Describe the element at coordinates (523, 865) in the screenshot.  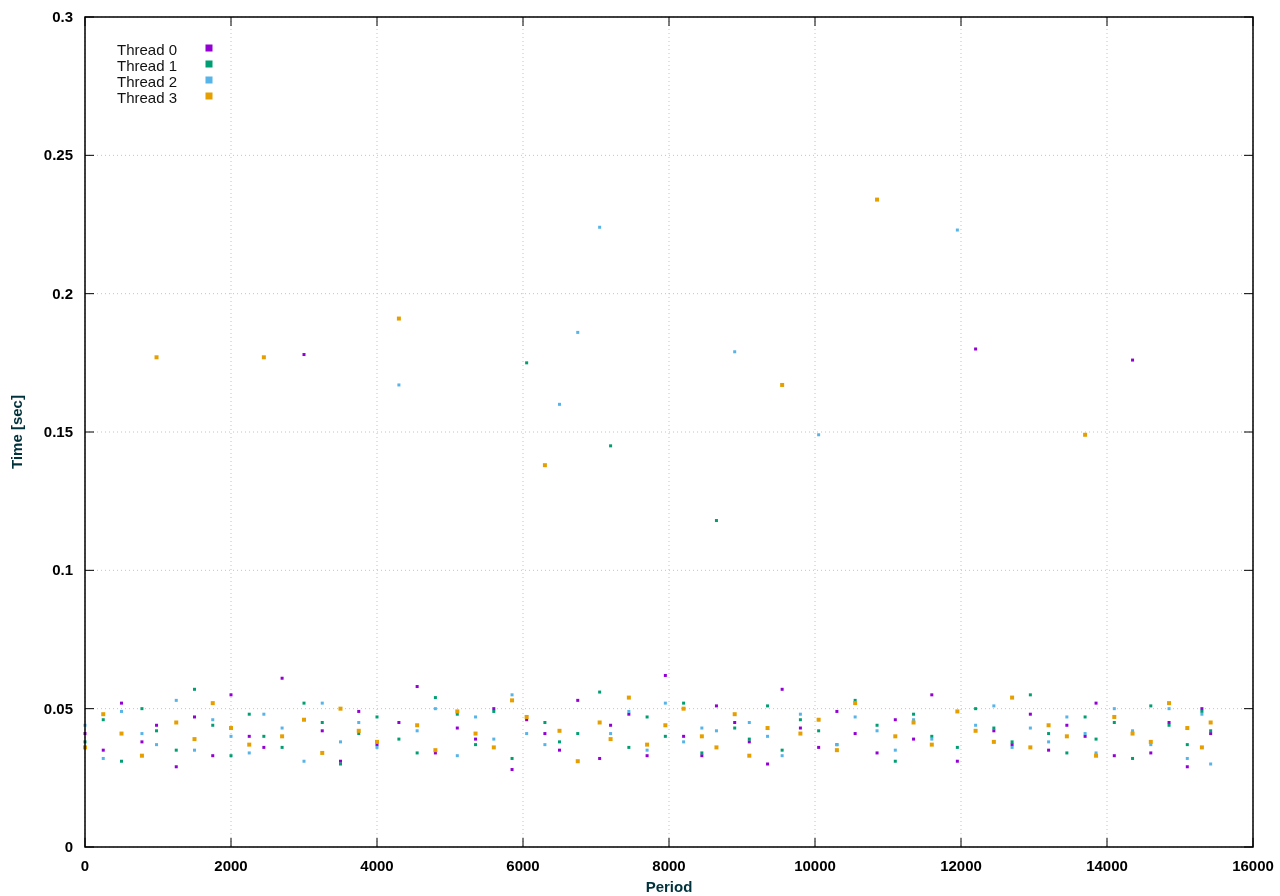
I see `x-tick-label: 6000` at that location.